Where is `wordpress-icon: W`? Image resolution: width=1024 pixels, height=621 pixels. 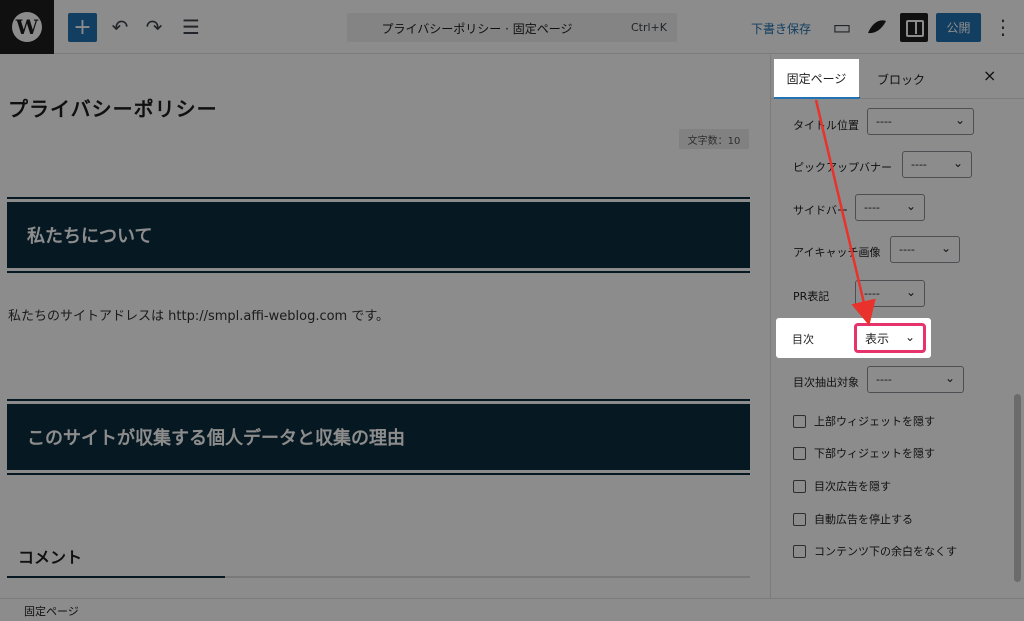 wordpress-icon: W is located at coordinates (27, 27).